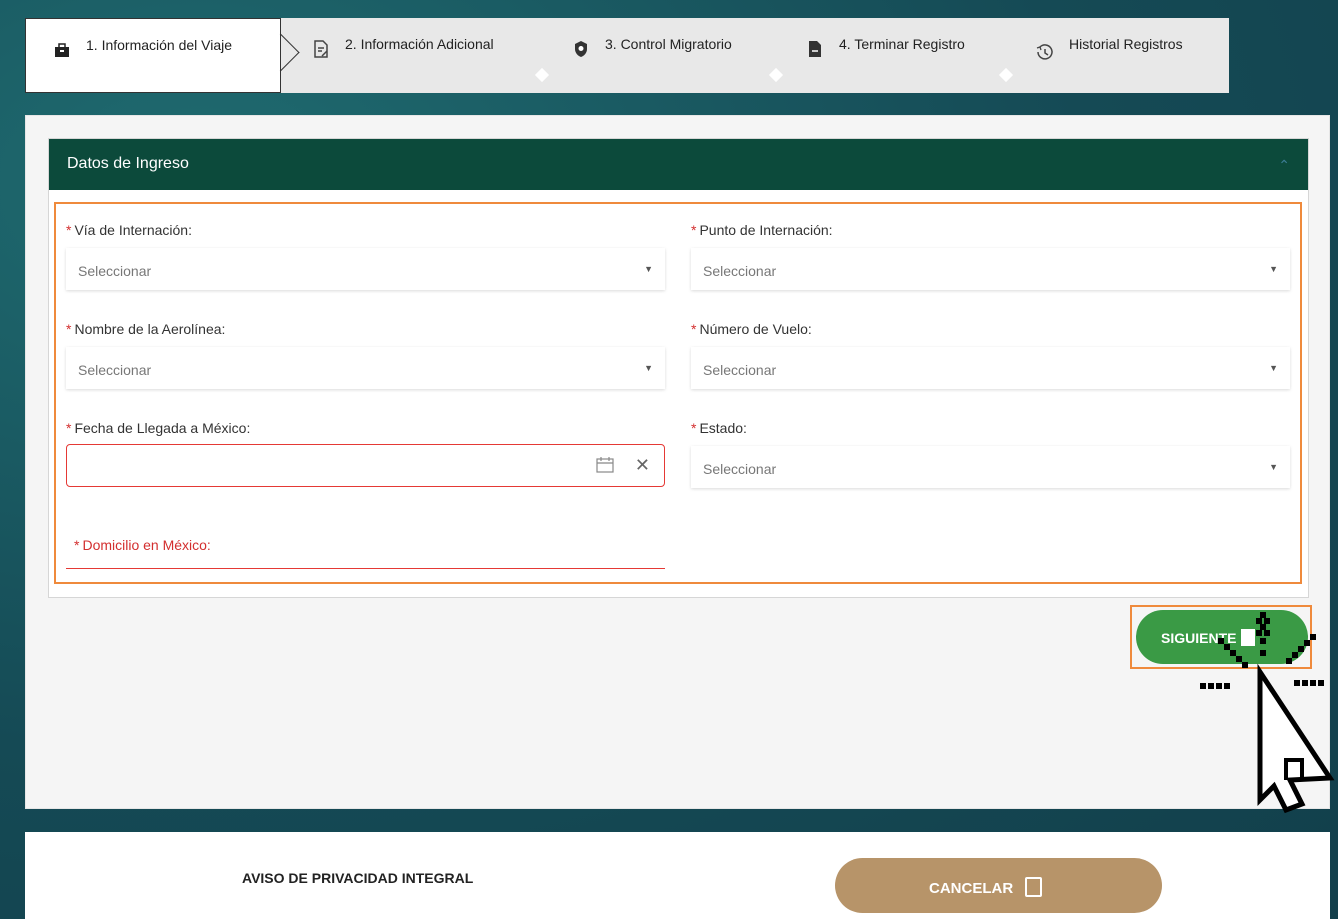 This screenshot has height=919, width=1338. What do you see at coordinates (1045, 52) in the screenshot?
I see `history-icon` at bounding box center [1045, 52].